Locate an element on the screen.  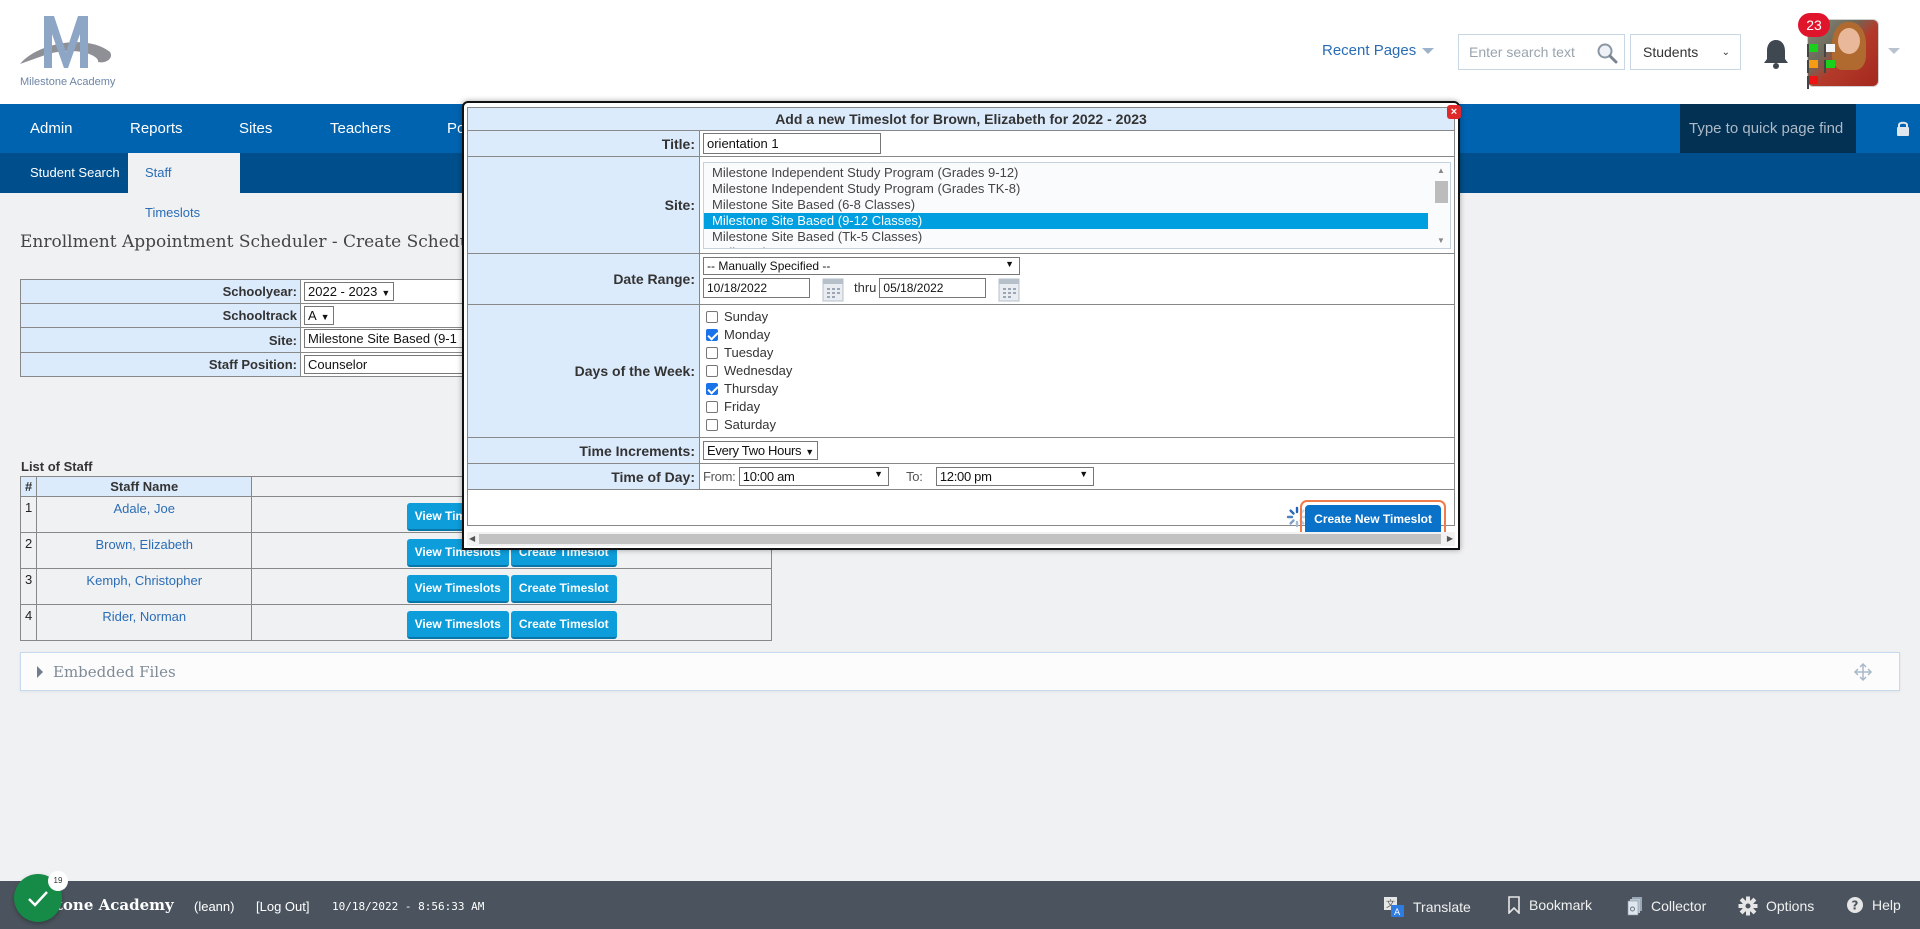
day-option-monday: Monday is located at coordinates (1077, 335).